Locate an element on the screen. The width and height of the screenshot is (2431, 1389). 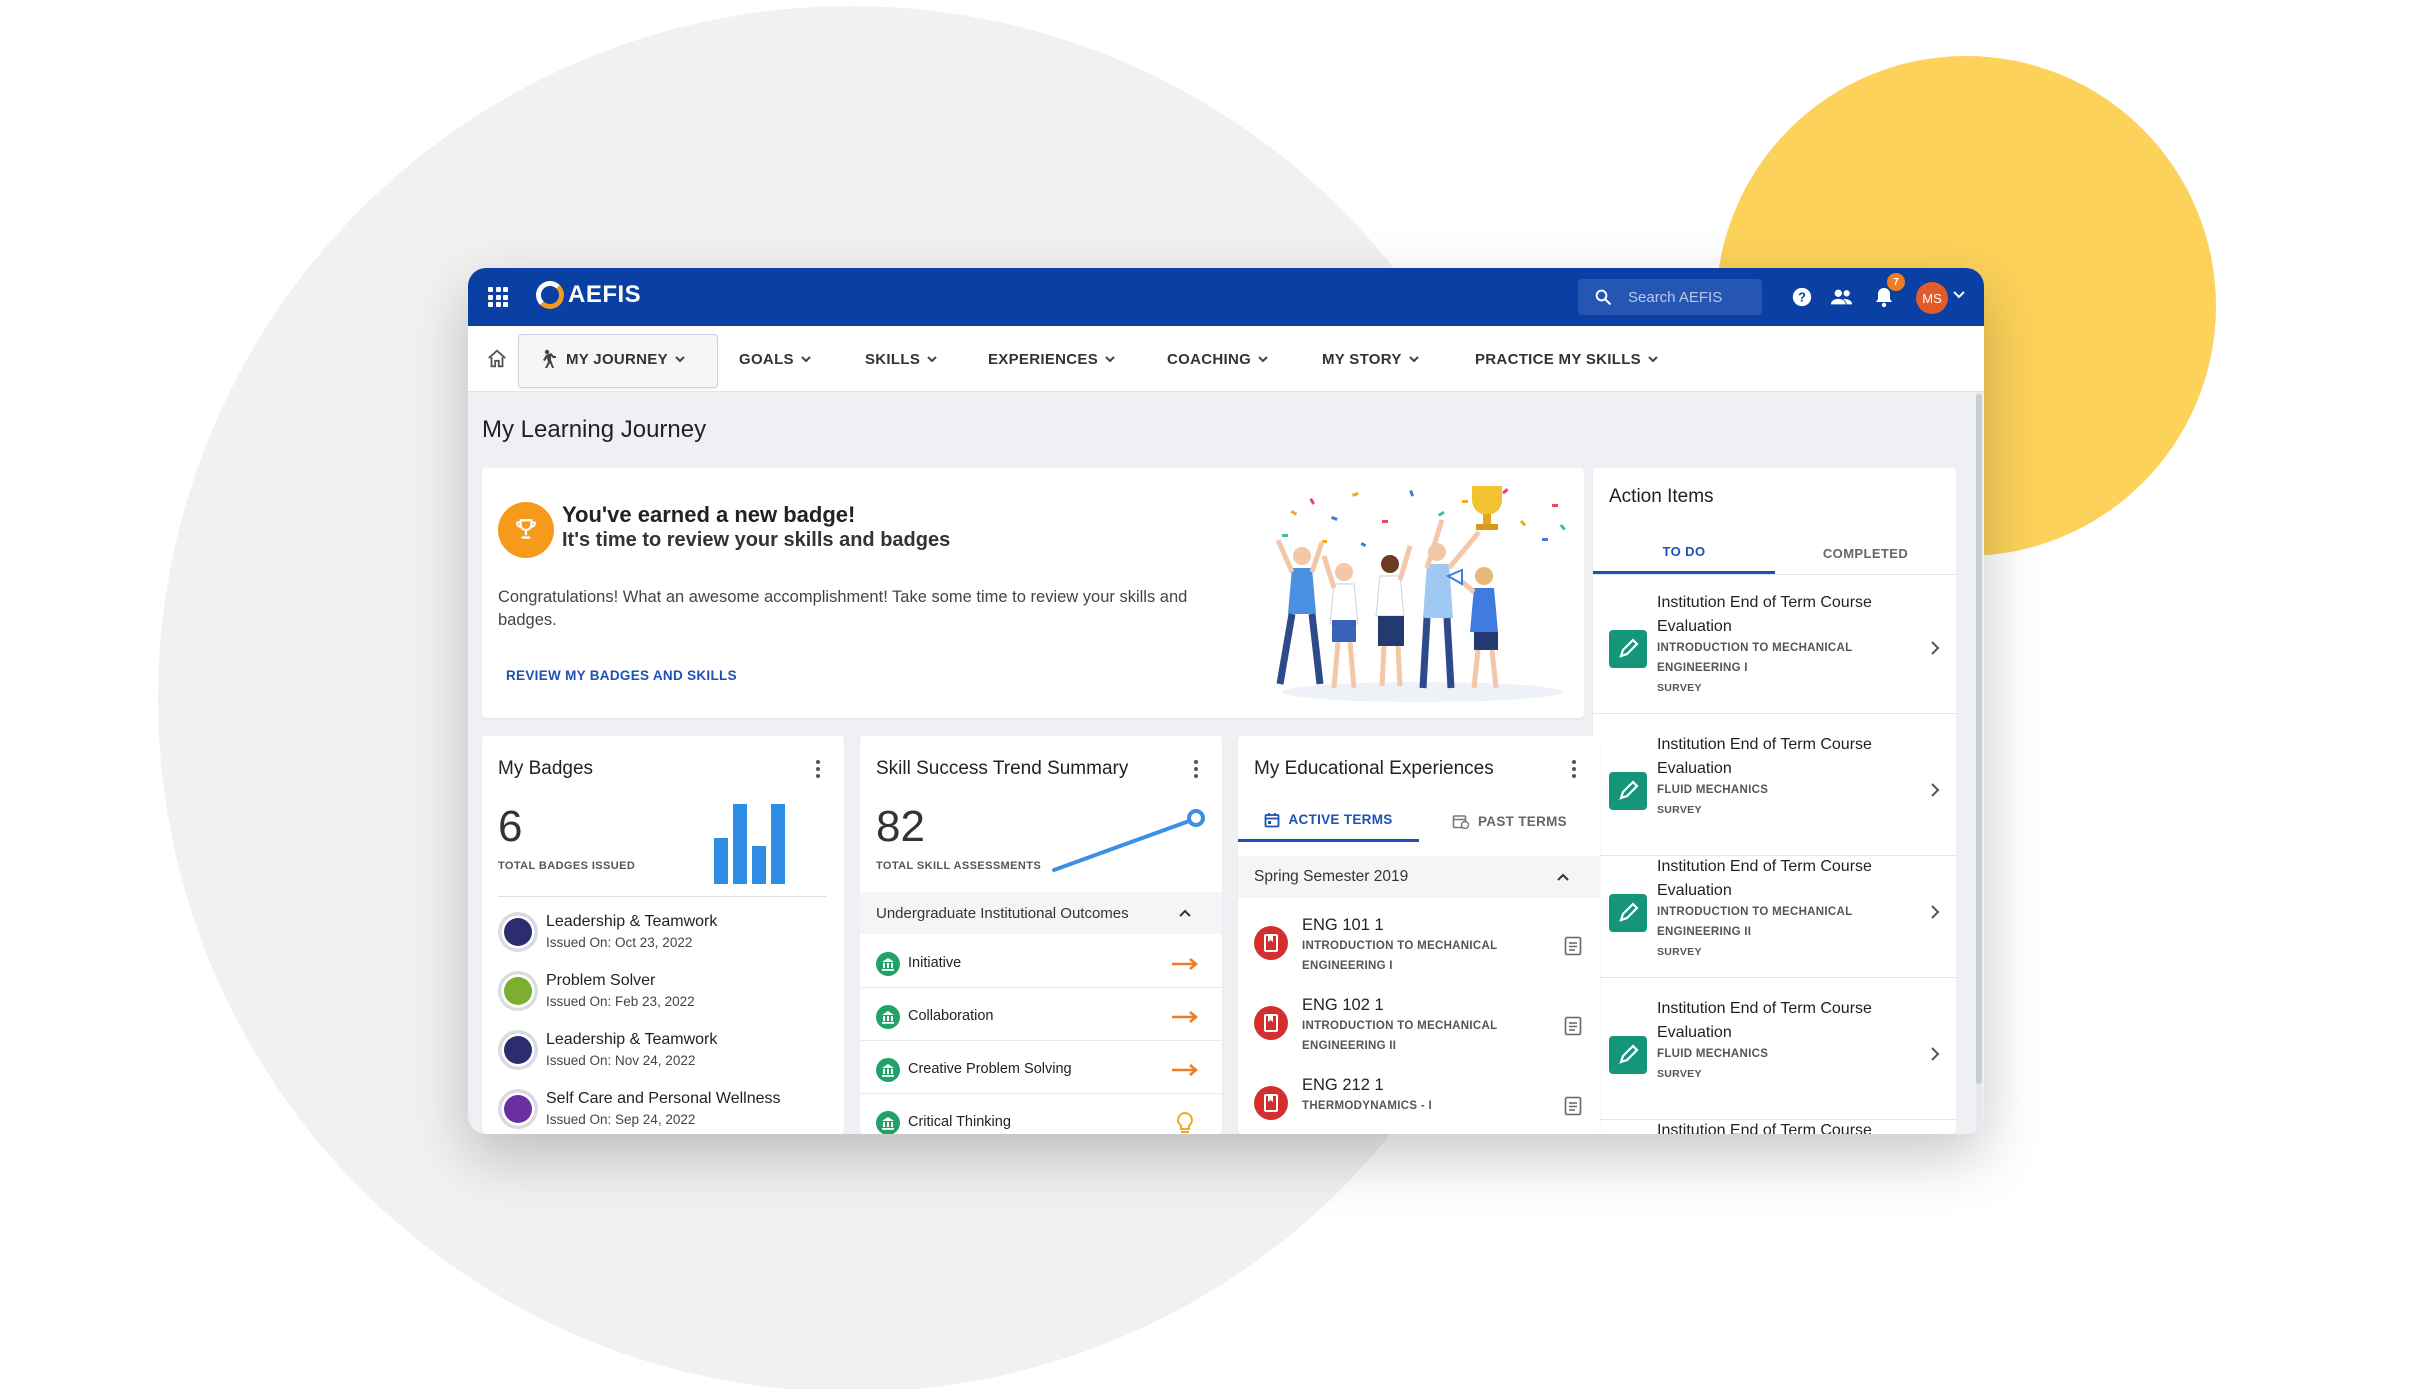
logo-text: AEFIS is located at coordinates (605, 294).